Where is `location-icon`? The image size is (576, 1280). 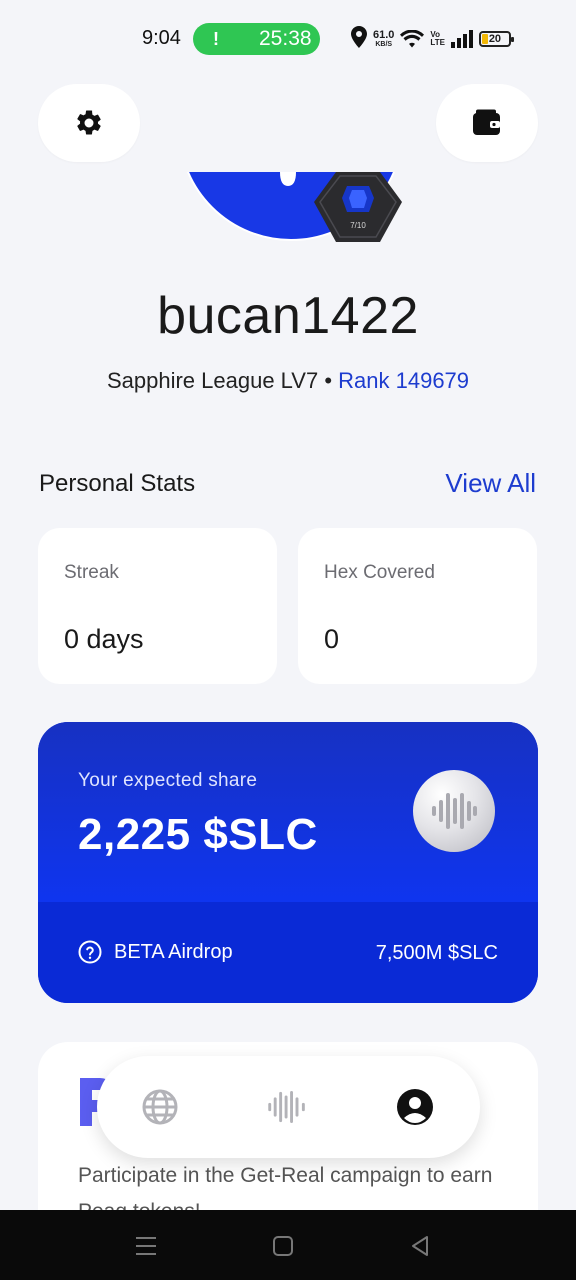
location-icon is located at coordinates (359, 39).